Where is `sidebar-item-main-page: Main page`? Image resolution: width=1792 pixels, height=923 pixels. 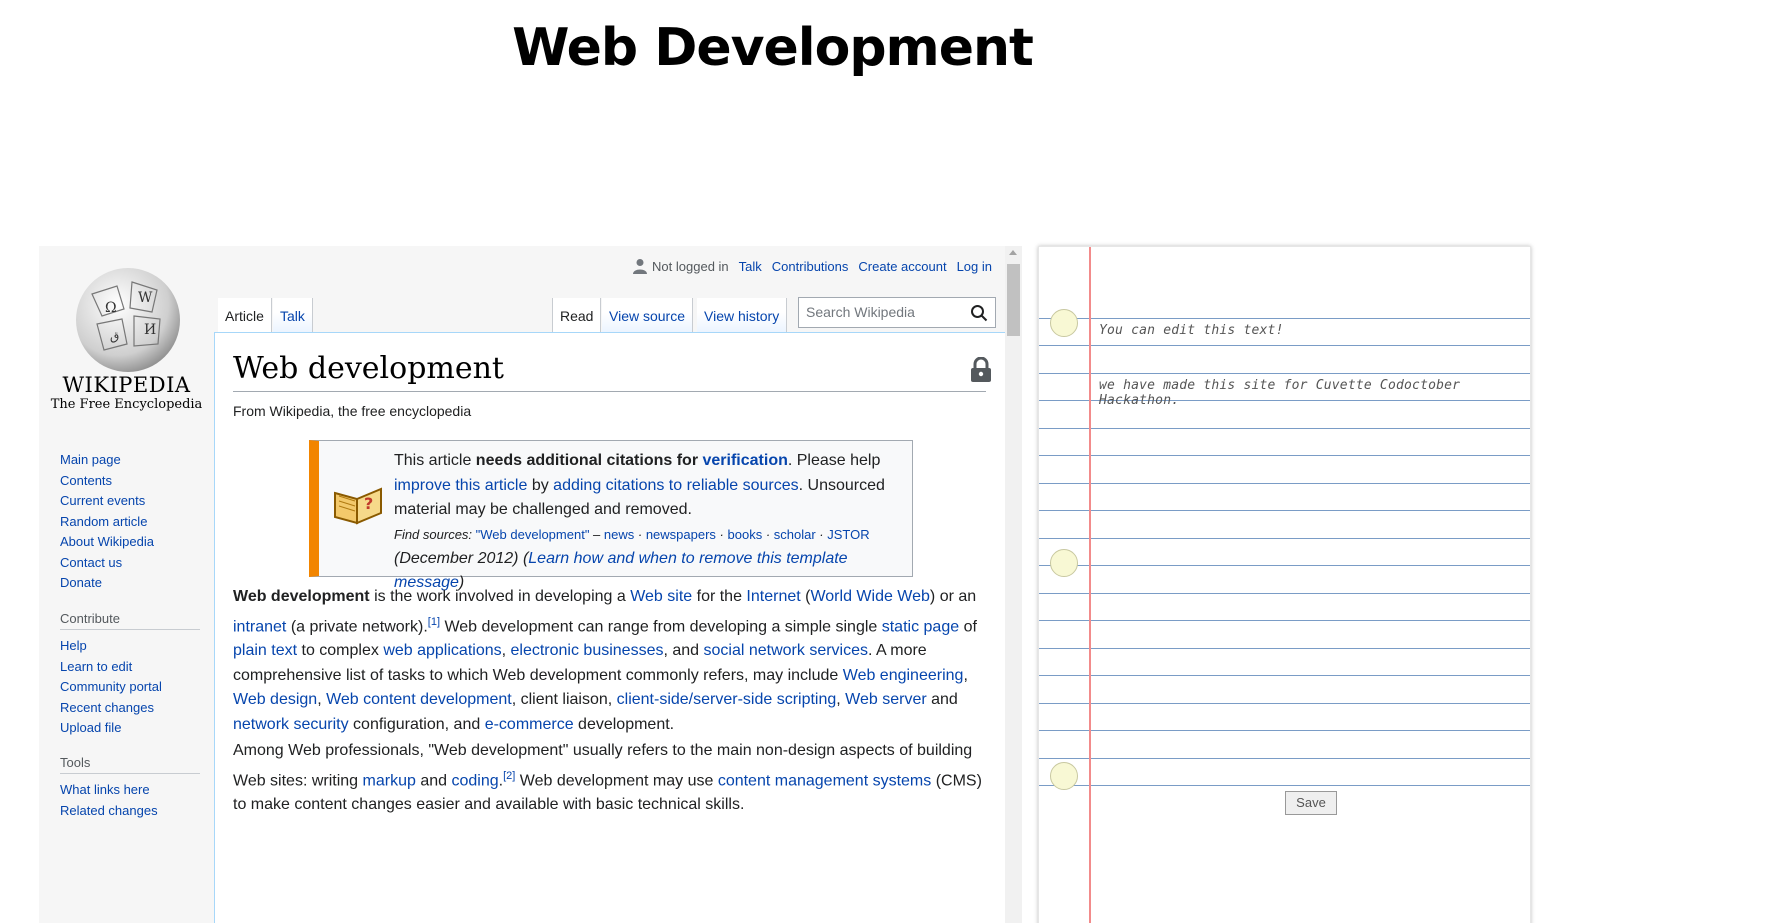
sidebar-item-main-page: Main page is located at coordinates (130, 460).